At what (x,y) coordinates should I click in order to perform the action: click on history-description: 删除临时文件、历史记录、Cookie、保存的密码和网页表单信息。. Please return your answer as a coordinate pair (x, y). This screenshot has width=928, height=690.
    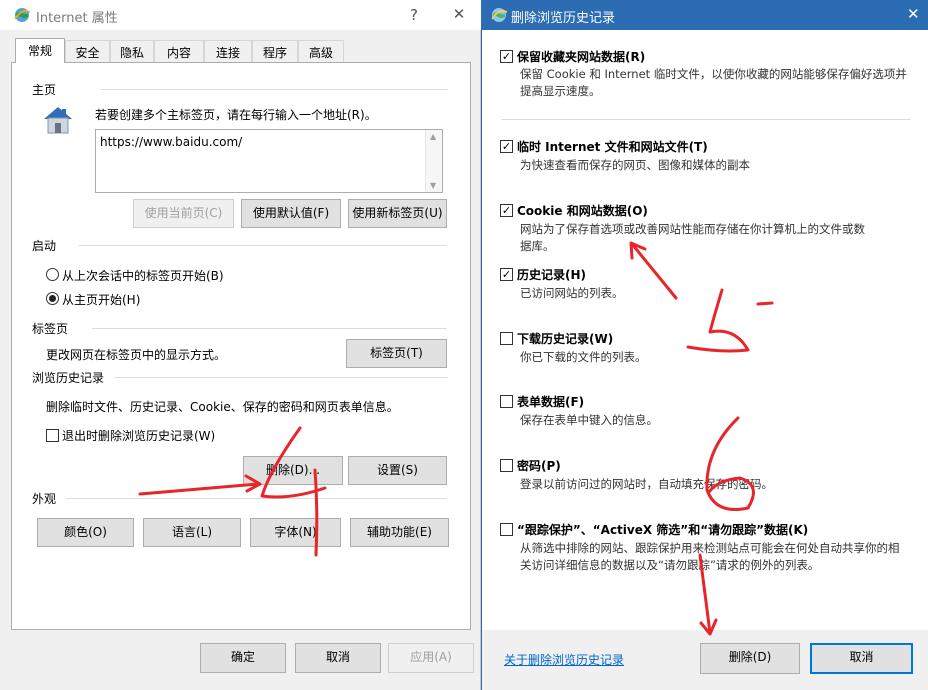
    Looking at the image, I should click on (222, 407).